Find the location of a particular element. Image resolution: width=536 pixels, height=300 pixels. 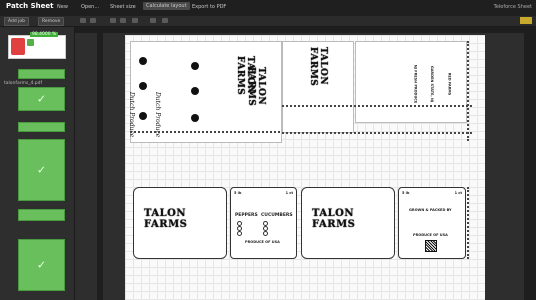

redo-icon is located at coordinates (93, 20).